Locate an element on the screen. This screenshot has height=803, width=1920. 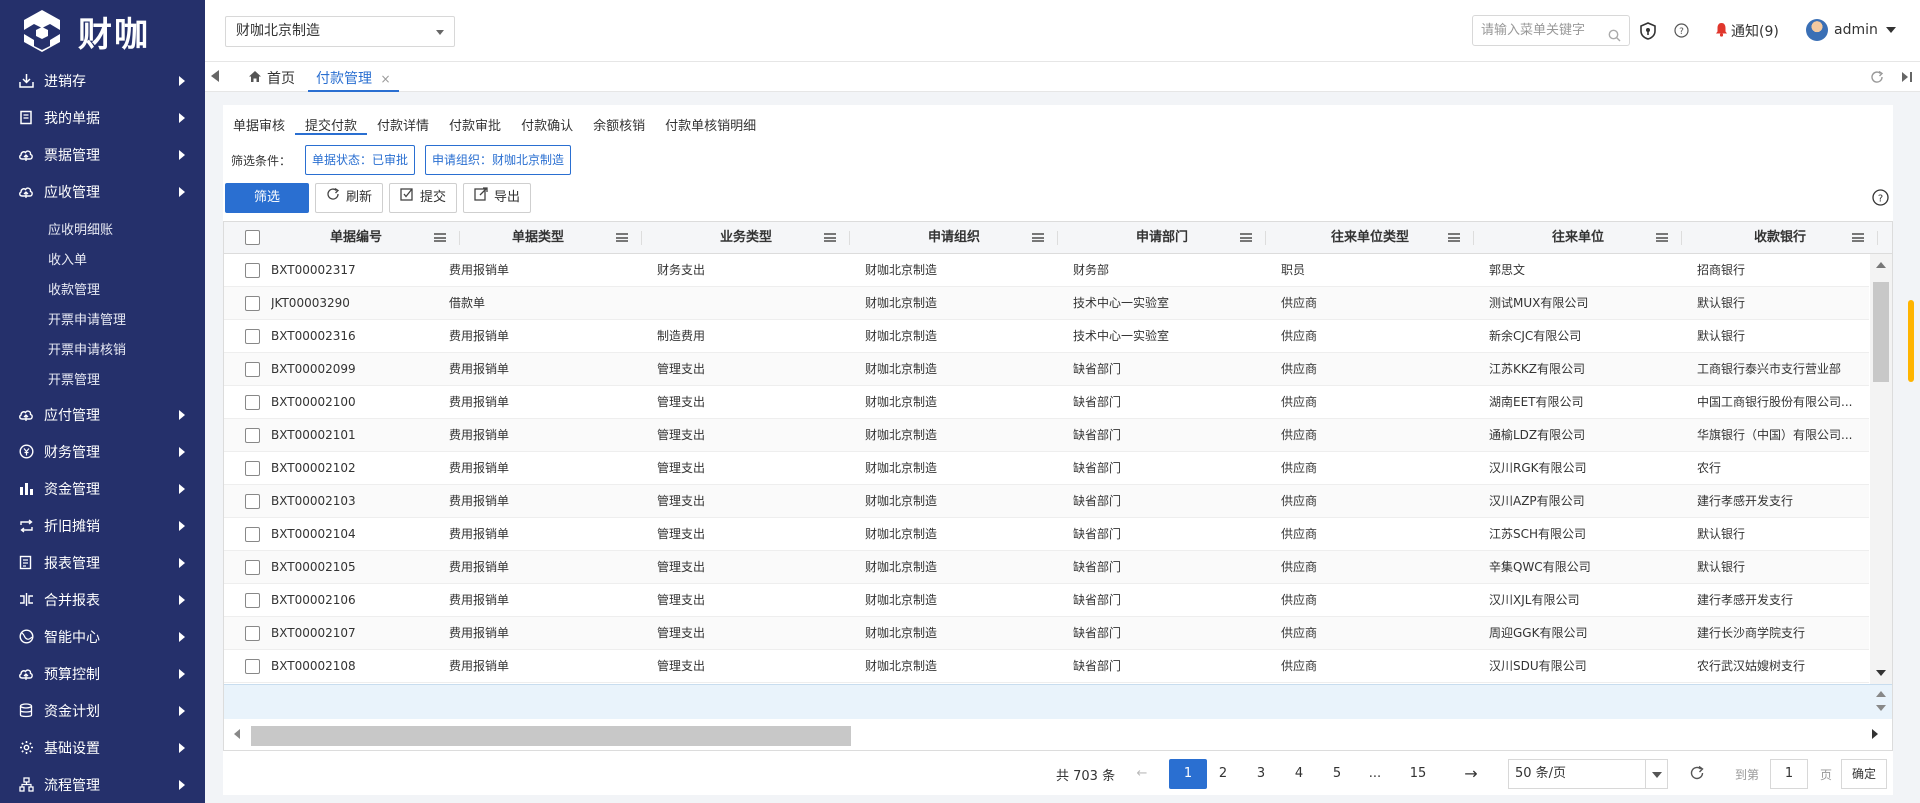
reload-icon is located at coordinates (1697, 775).